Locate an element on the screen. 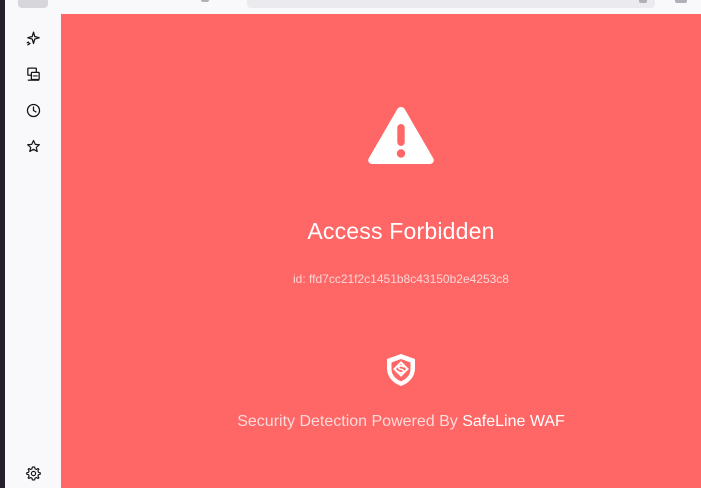 The width and height of the screenshot is (701, 488). bookmark-star-icon is located at coordinates (33, 145).